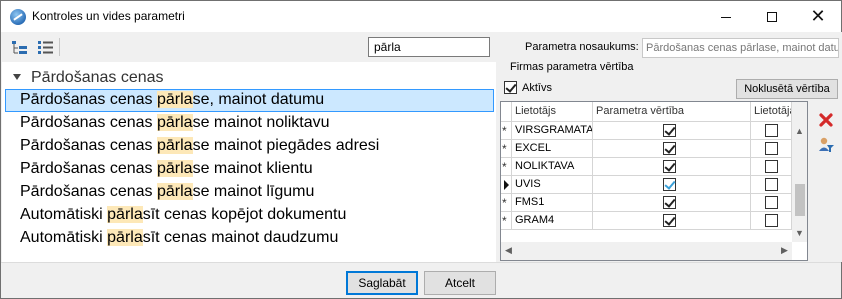  I want to click on active-label: Aktīvs, so click(537, 88).